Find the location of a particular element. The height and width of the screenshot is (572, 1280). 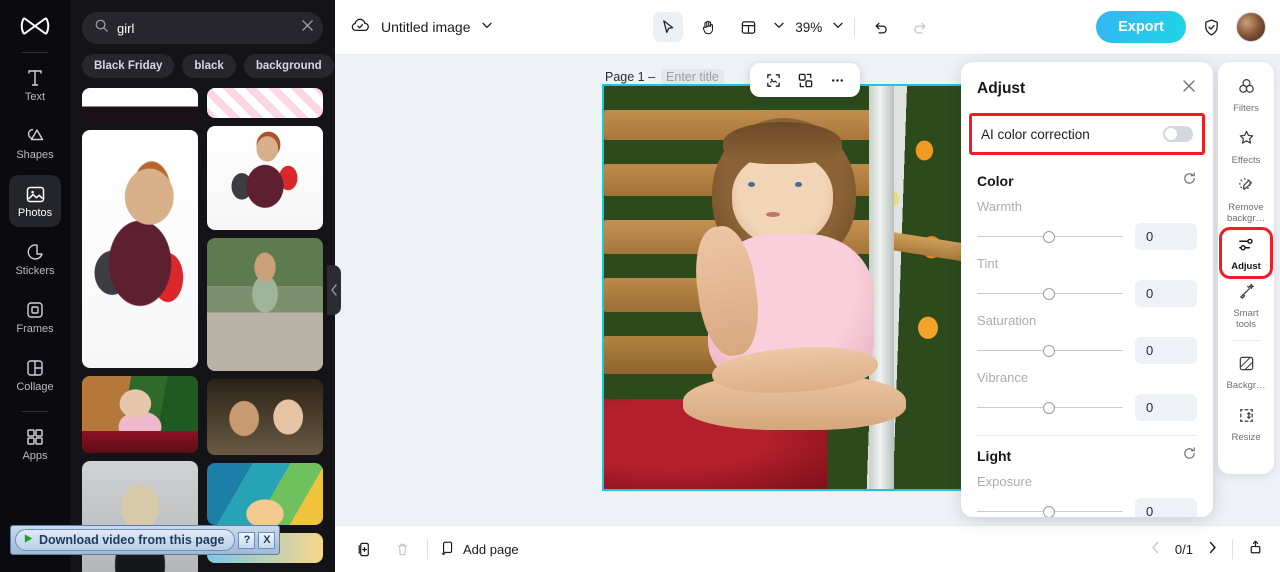

cloud-saved-icon is located at coordinates (360, 27).